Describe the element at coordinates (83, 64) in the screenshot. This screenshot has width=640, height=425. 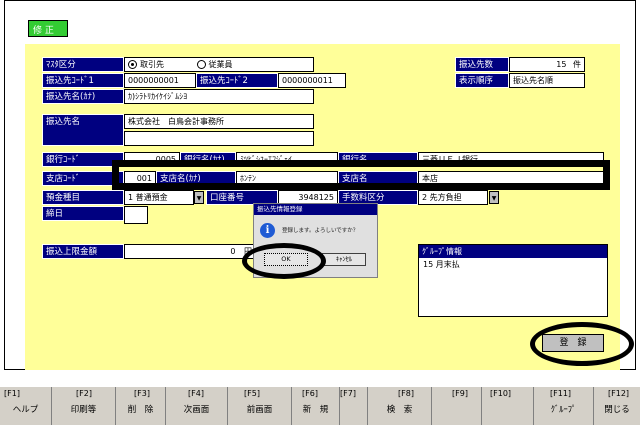
I see `master-type-label: ﾏｽﾀ区分` at that location.